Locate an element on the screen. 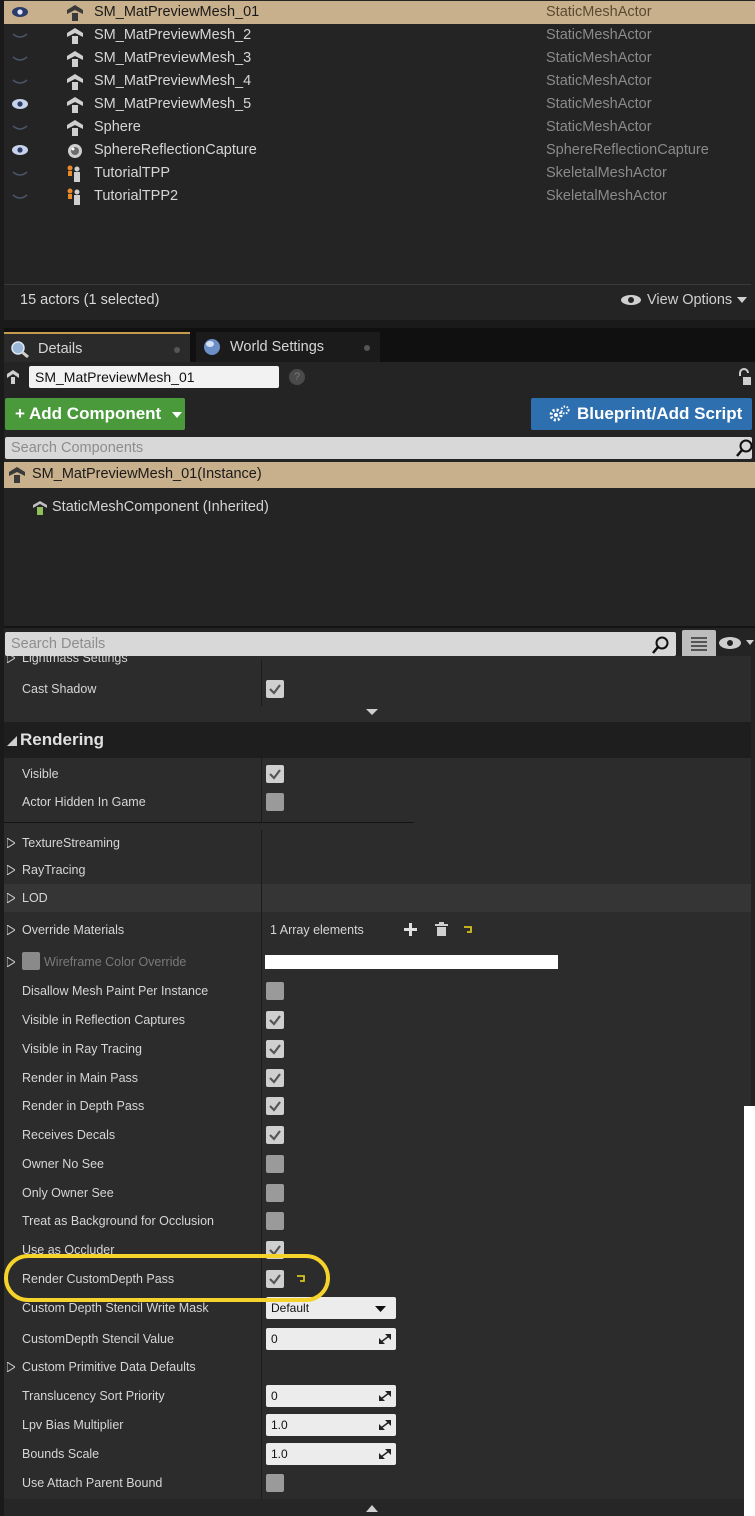 Image resolution: width=755 pixels, height=1516 pixels. visibility-filter-icon is located at coordinates (736, 643).